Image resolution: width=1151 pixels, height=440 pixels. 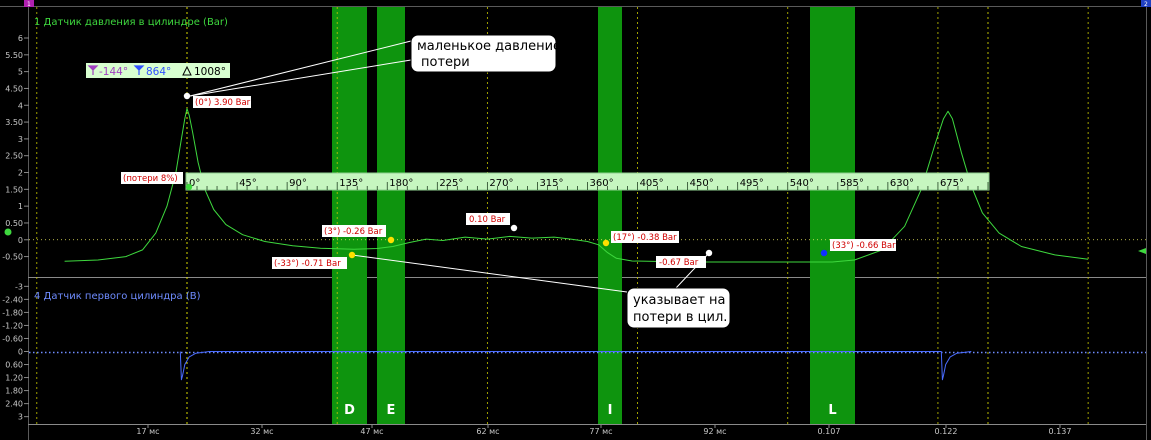 What do you see at coordinates (371, 431) in the screenshot?
I see `x-tick-label: 47 мс` at bounding box center [371, 431].